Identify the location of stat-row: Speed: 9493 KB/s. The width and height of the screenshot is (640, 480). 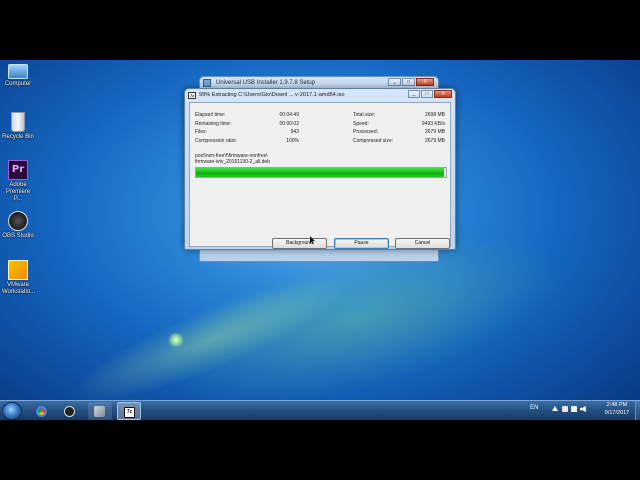
(399, 124).